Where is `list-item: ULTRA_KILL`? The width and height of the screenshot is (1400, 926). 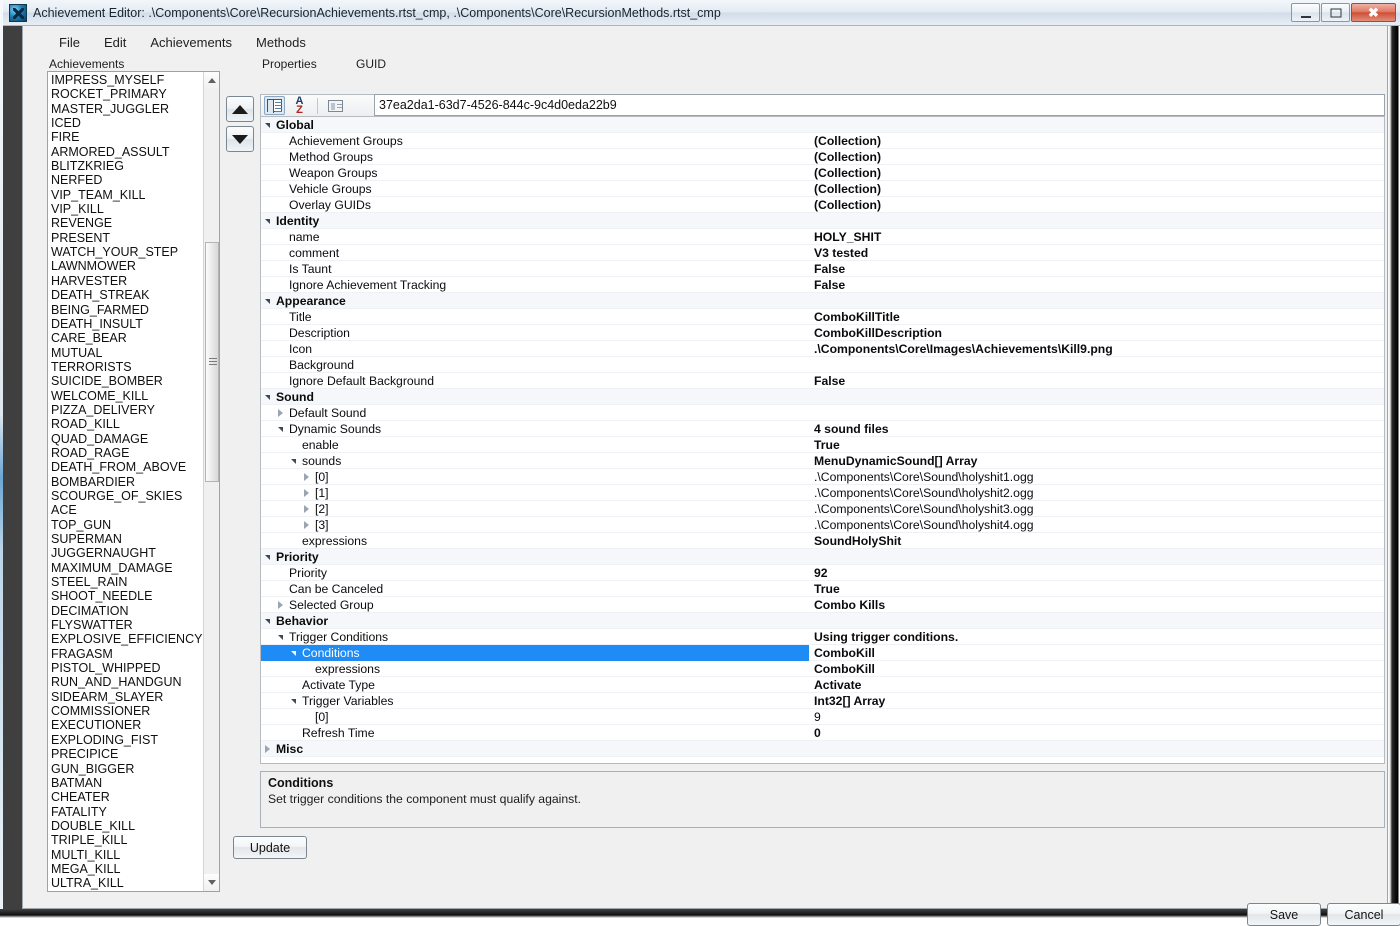 list-item: ULTRA_KILL is located at coordinates (126, 883).